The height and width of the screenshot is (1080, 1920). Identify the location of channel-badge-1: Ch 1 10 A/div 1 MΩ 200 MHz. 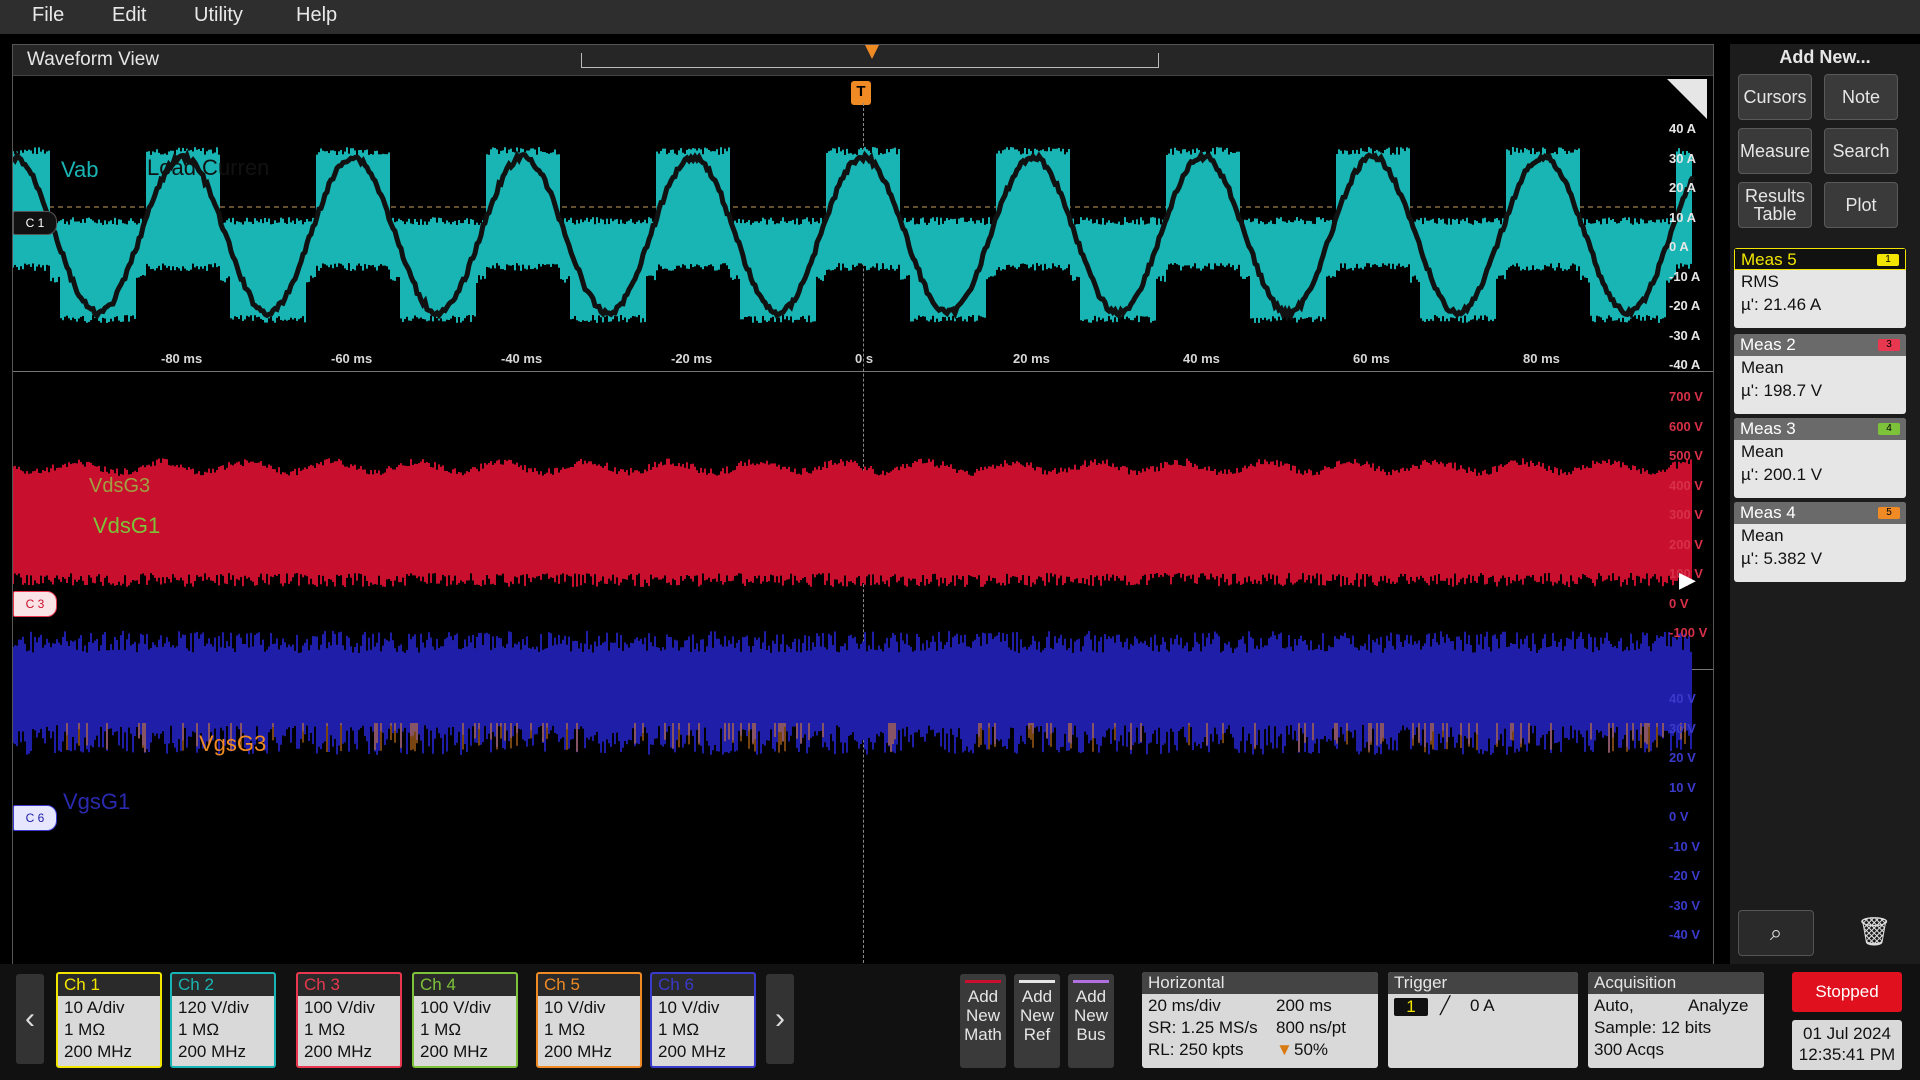
(109, 1020).